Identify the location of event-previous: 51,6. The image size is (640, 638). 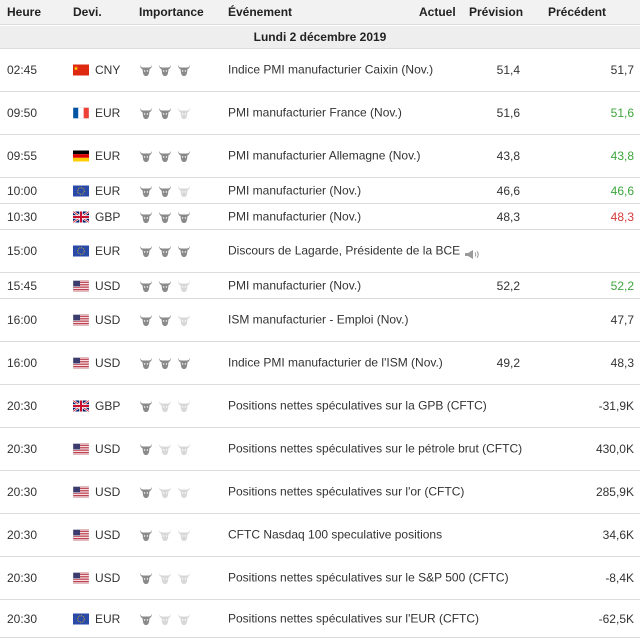
(622, 113).